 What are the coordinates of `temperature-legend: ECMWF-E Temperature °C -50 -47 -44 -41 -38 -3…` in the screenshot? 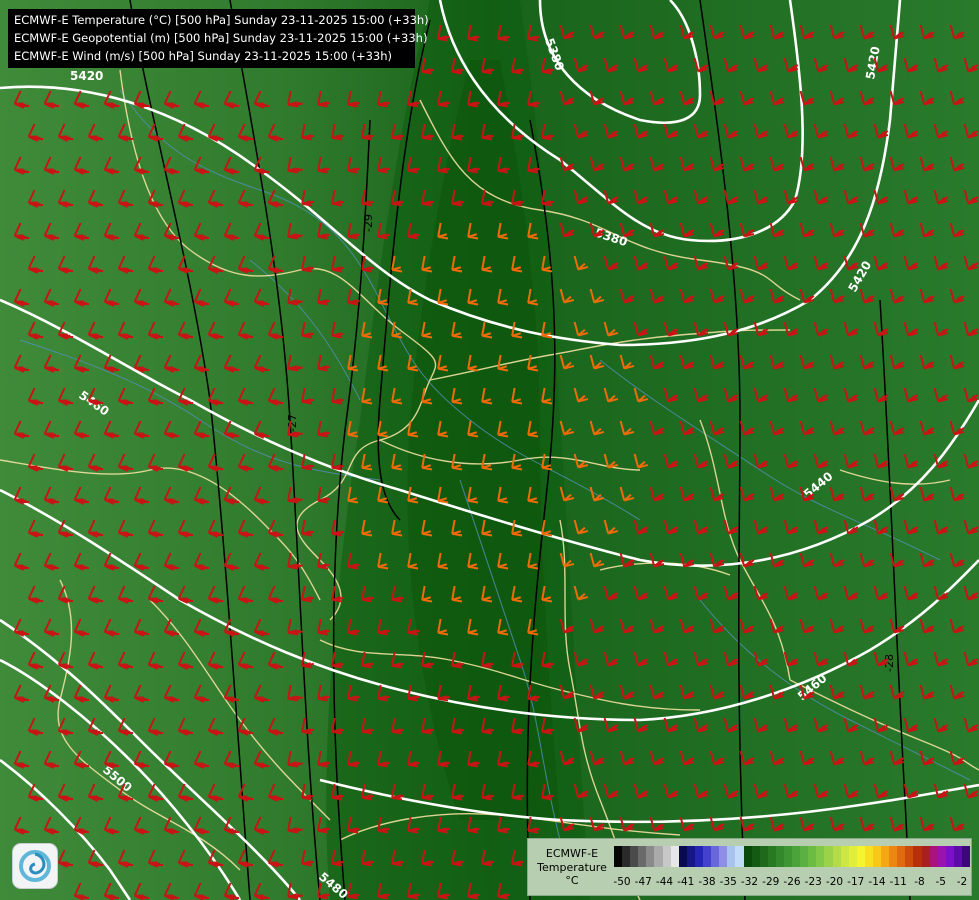 It's located at (749, 867).